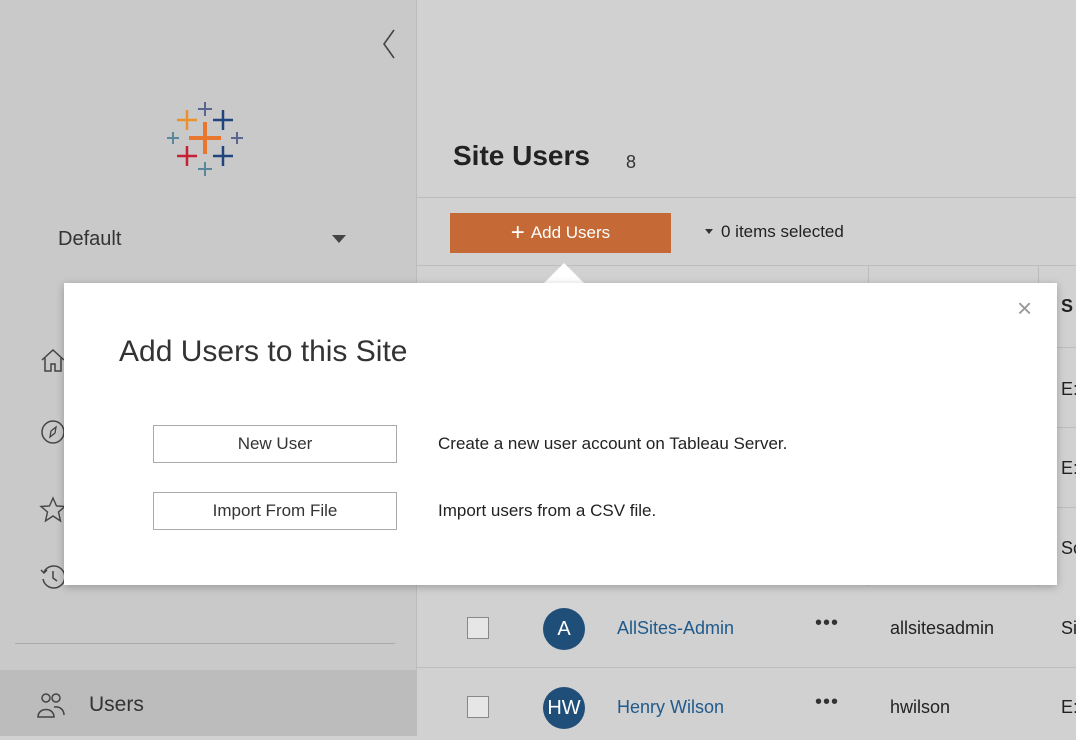 This screenshot has width=1076, height=740. Describe the element at coordinates (746, 709) in the screenshot. I see `table-row: HW Henry Wilson ••• hwilson E:` at that location.